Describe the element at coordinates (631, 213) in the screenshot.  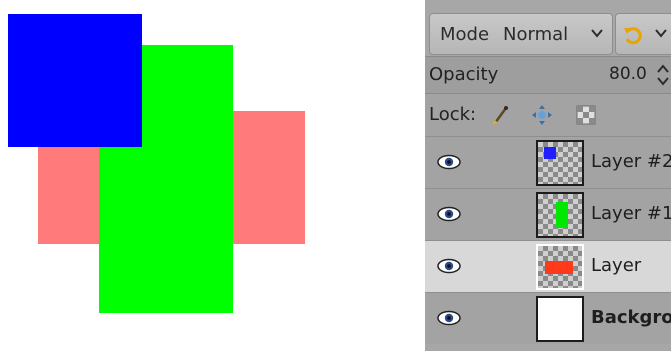
I see `layer-name: Layer #1` at that location.